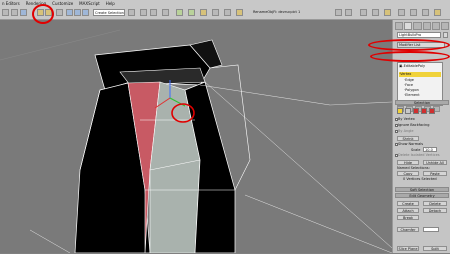 The width and height of the screenshot is (450, 254). Describe the element at coordinates (408, 173) in the screenshot. I see `copy-button: Copy` at that location.